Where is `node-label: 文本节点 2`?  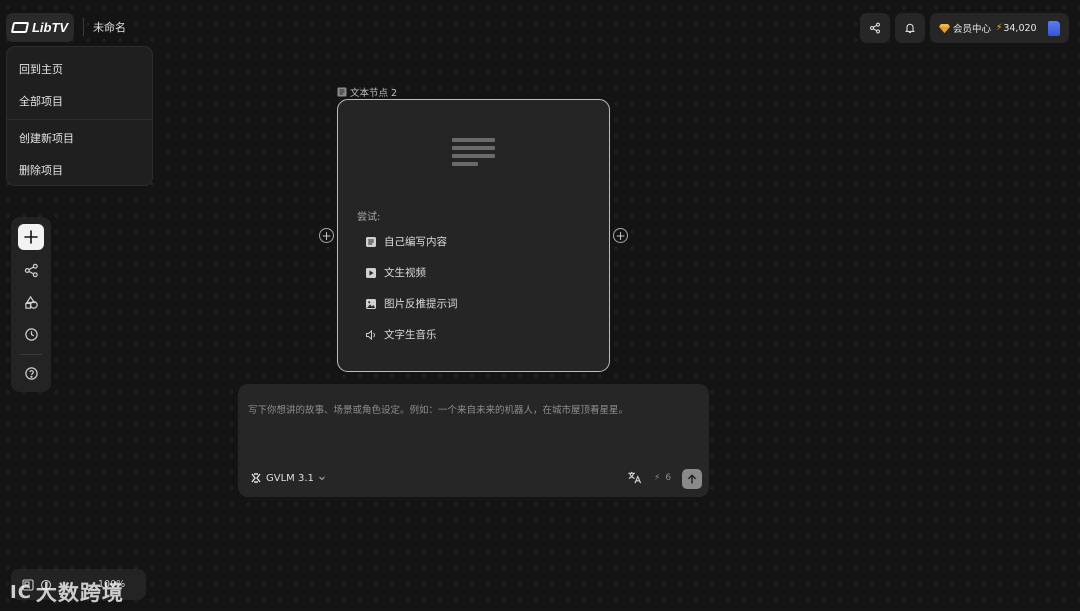 node-label: 文本节点 2 is located at coordinates (367, 92).